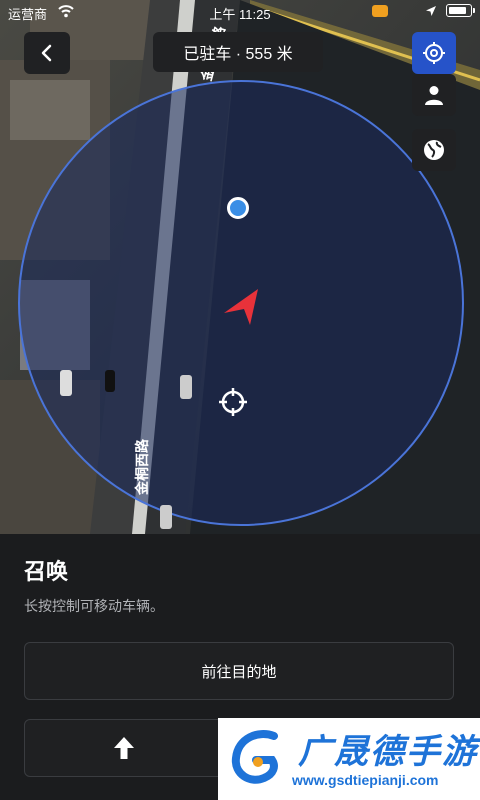 This screenshot has width=480, height=800. I want to click on go-to-destination-button: 前往目的地, so click(239, 671).